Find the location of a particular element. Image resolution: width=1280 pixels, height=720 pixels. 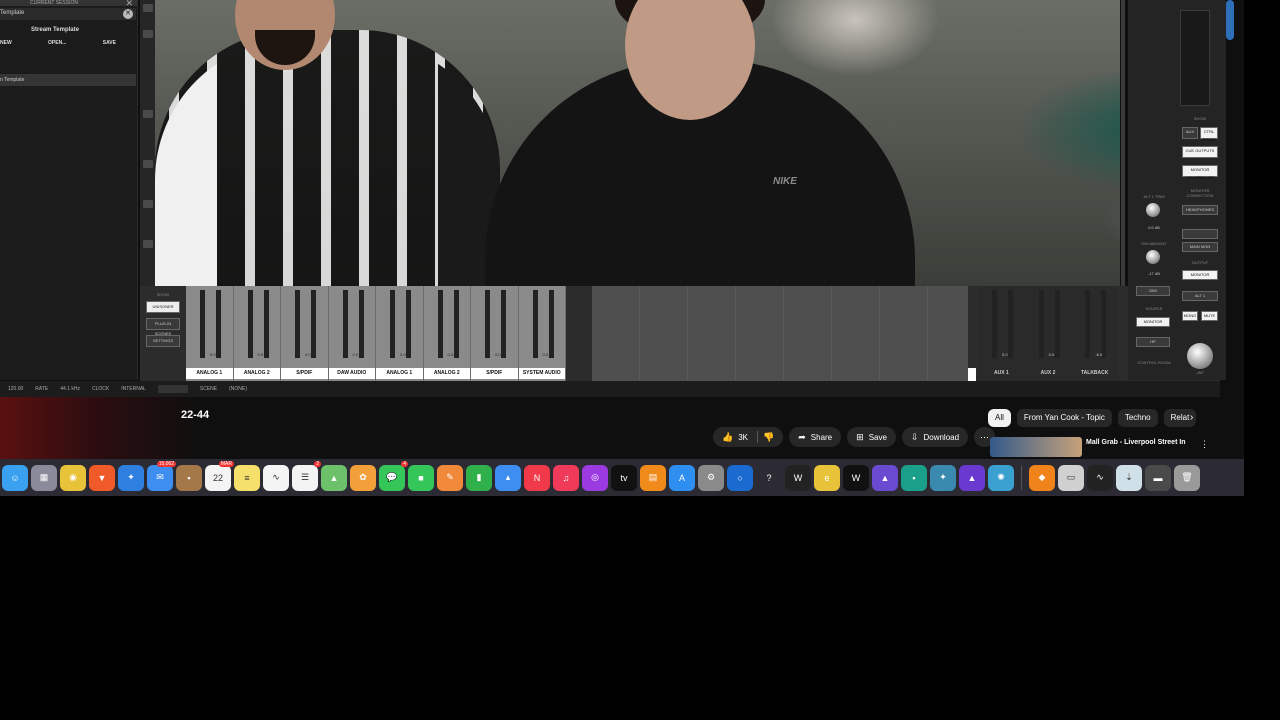

downloads-icon: ⇣ is located at coordinates (1129, 477).